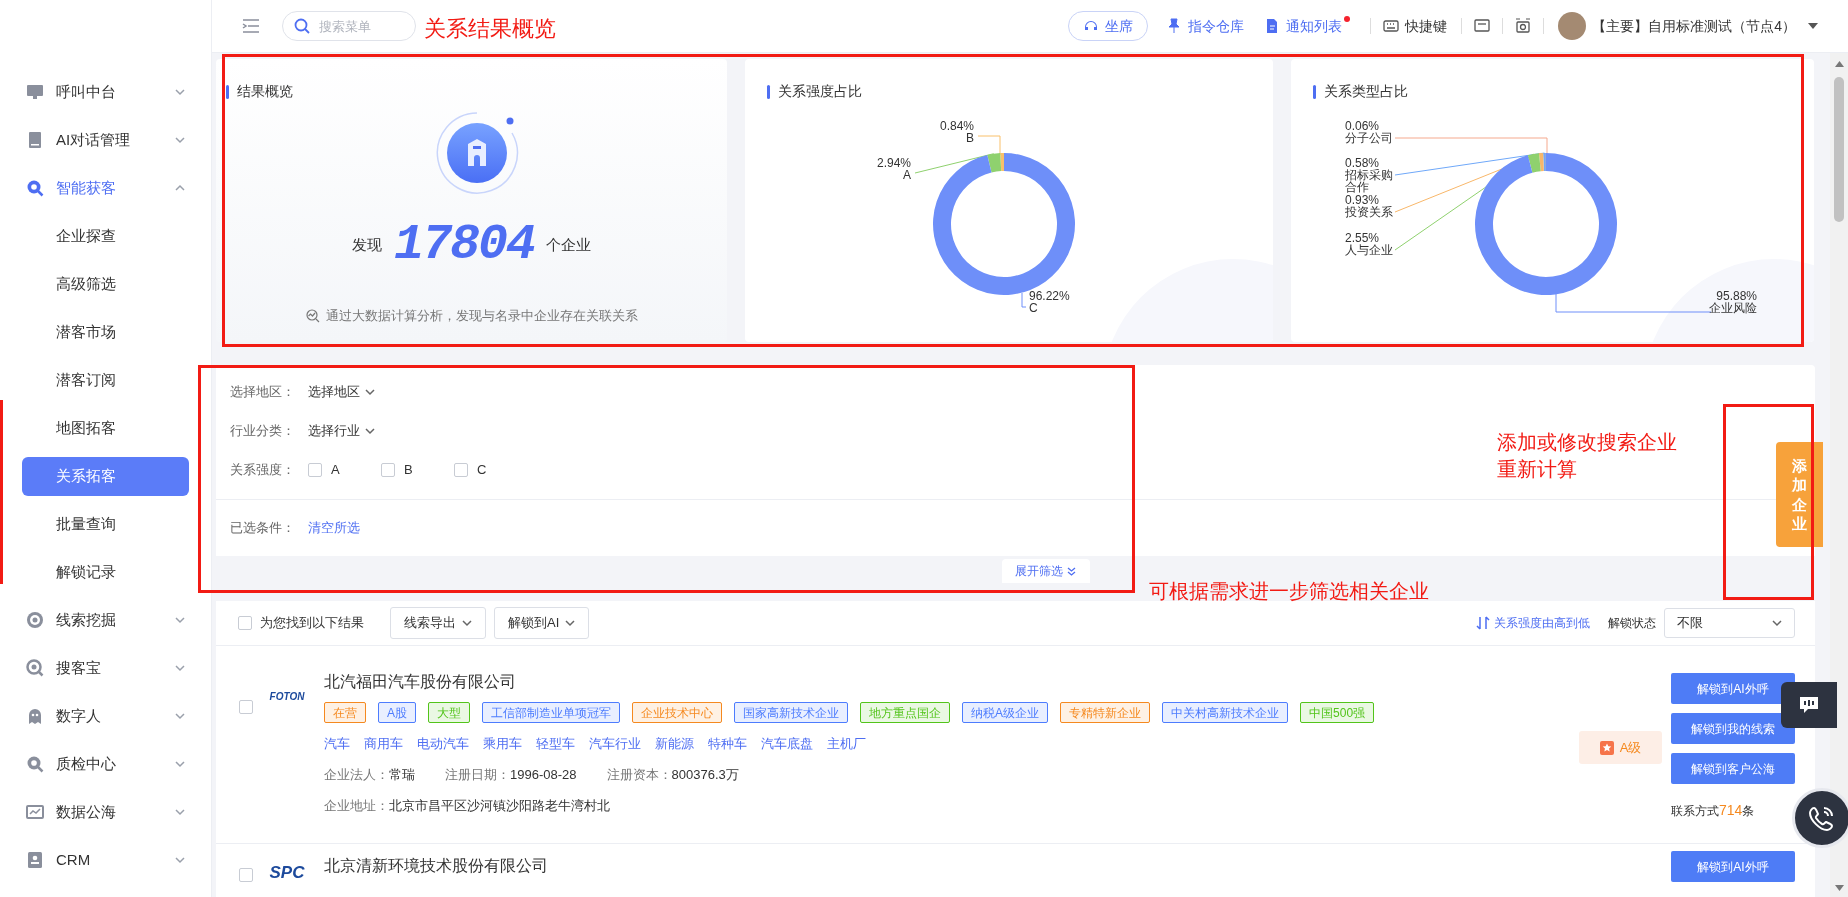 This screenshot has height=897, width=1848. What do you see at coordinates (1205, 26) in the screenshot?
I see `toolbar-button: 指令仓库` at bounding box center [1205, 26].